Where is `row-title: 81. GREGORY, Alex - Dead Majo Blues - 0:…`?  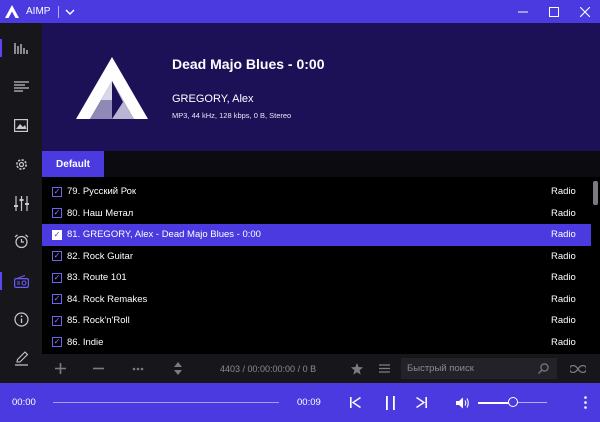
row-title: 81. GREGORY, Alex - Dead Majo Blues - 0:… is located at coordinates (164, 235).